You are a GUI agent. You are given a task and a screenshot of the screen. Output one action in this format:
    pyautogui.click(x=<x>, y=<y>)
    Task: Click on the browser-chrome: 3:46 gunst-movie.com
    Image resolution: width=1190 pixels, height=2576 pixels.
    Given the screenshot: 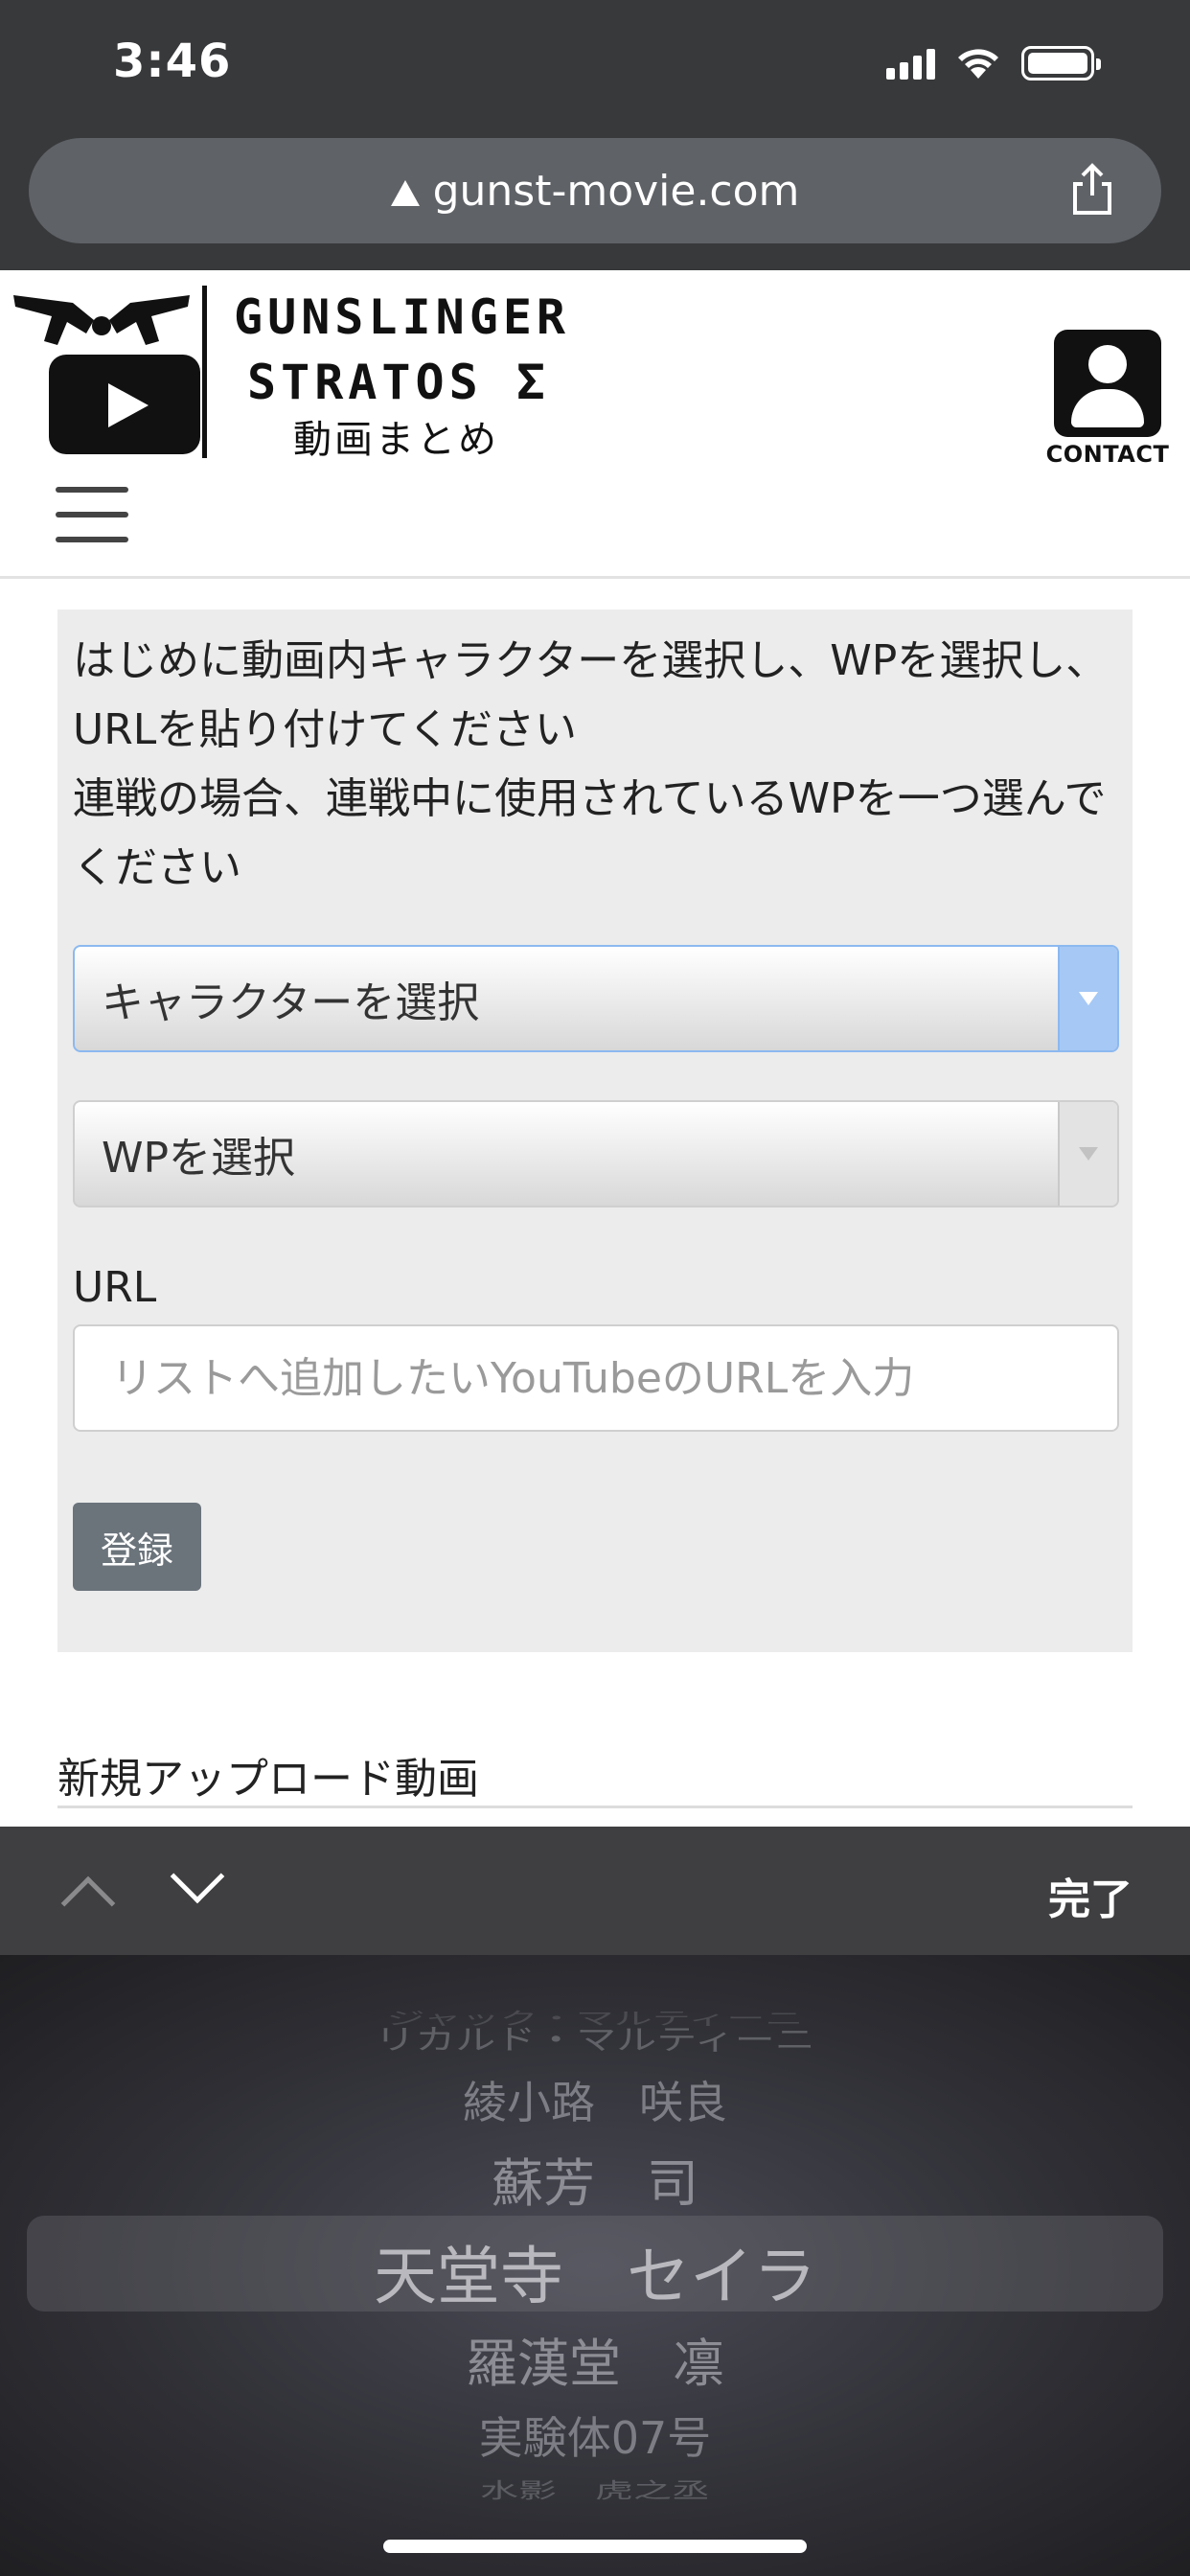 What is the action you would take?
    pyautogui.click(x=595, y=135)
    